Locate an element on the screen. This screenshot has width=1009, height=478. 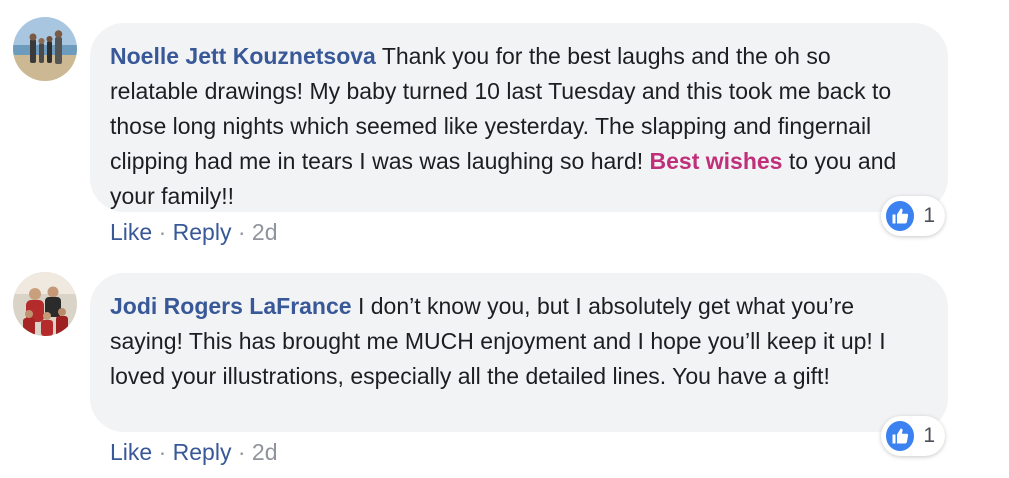
highlighted-tag: Best wishes is located at coordinates (716, 161).